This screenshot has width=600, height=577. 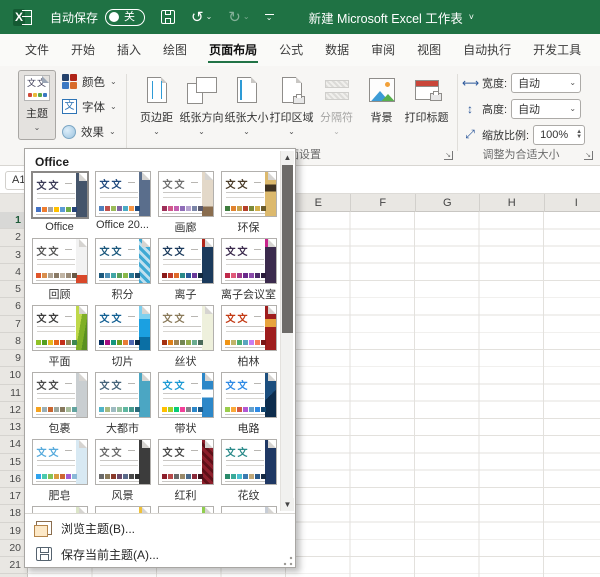 What do you see at coordinates (233, 50) in the screenshot?
I see `tab-页面布局: 页面布局` at bounding box center [233, 50].